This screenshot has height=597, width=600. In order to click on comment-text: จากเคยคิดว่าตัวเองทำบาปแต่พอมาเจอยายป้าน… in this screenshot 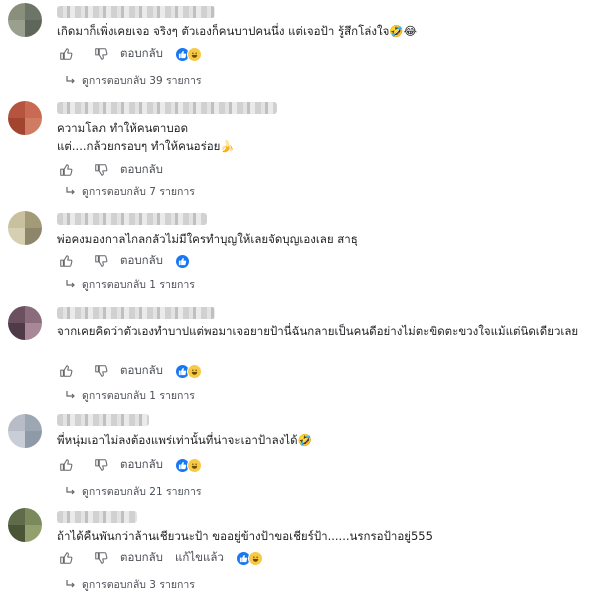, I will do `click(318, 331)`.